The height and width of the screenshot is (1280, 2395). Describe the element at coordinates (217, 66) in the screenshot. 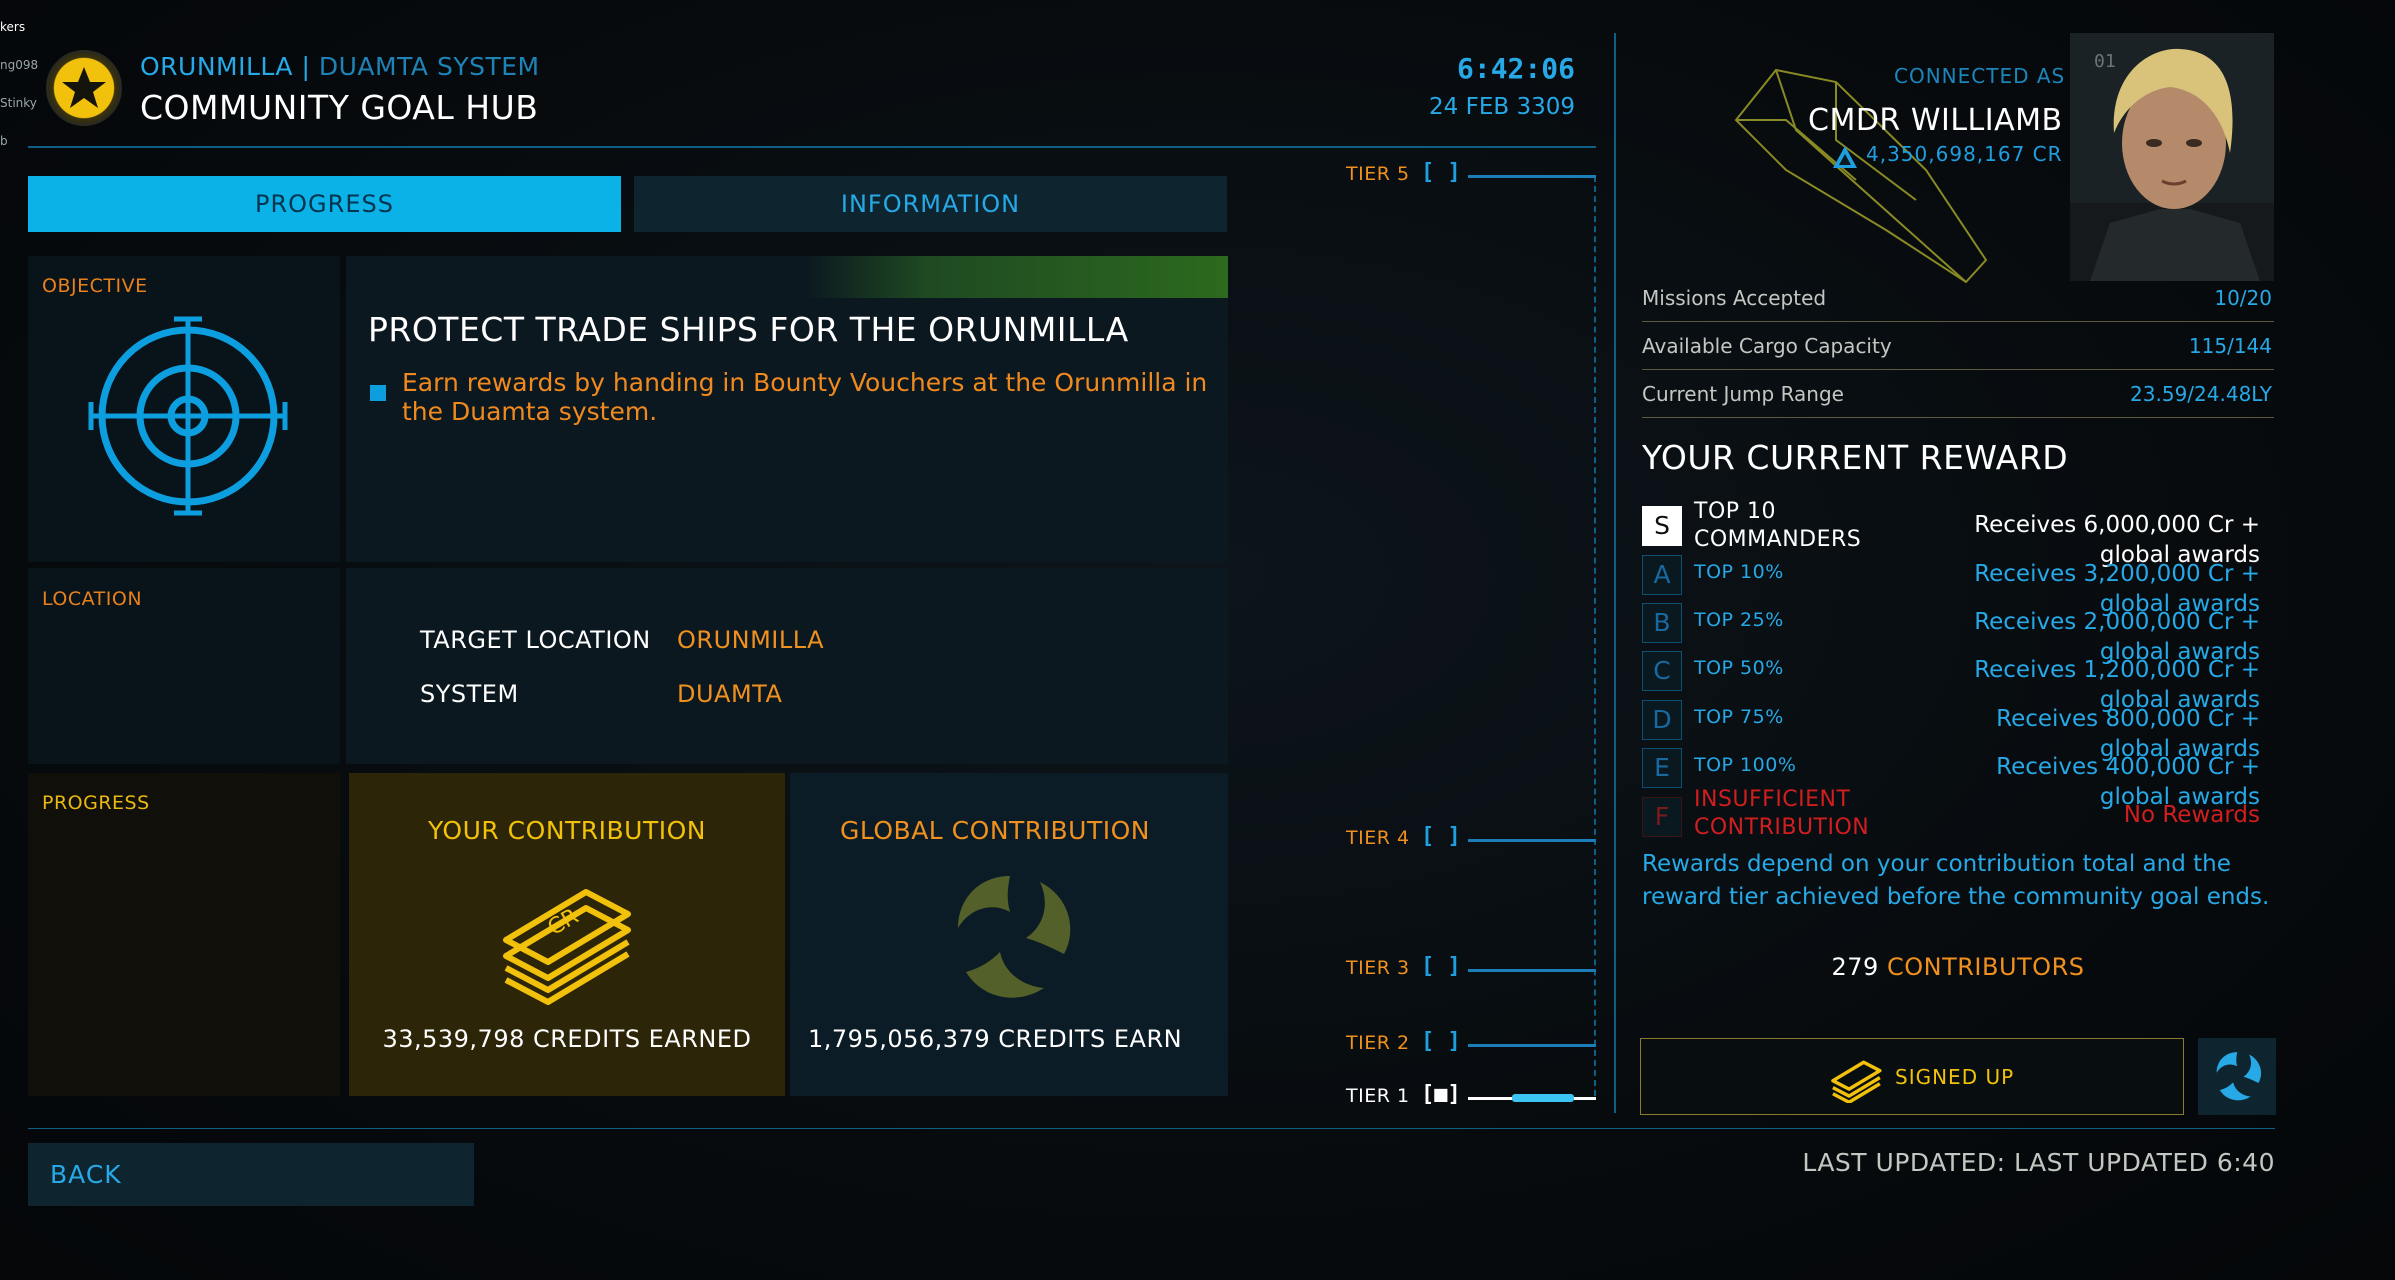

I see `station-name: ORUNMILLA` at that location.